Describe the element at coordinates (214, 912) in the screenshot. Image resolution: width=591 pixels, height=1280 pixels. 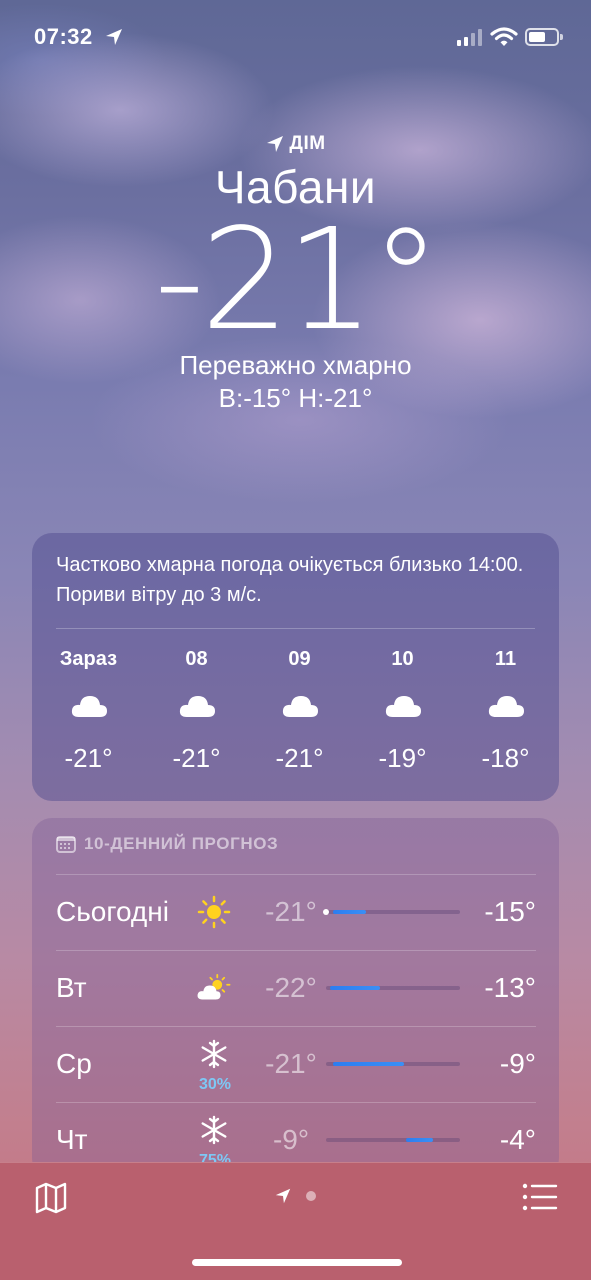
I see `sun-icon` at that location.